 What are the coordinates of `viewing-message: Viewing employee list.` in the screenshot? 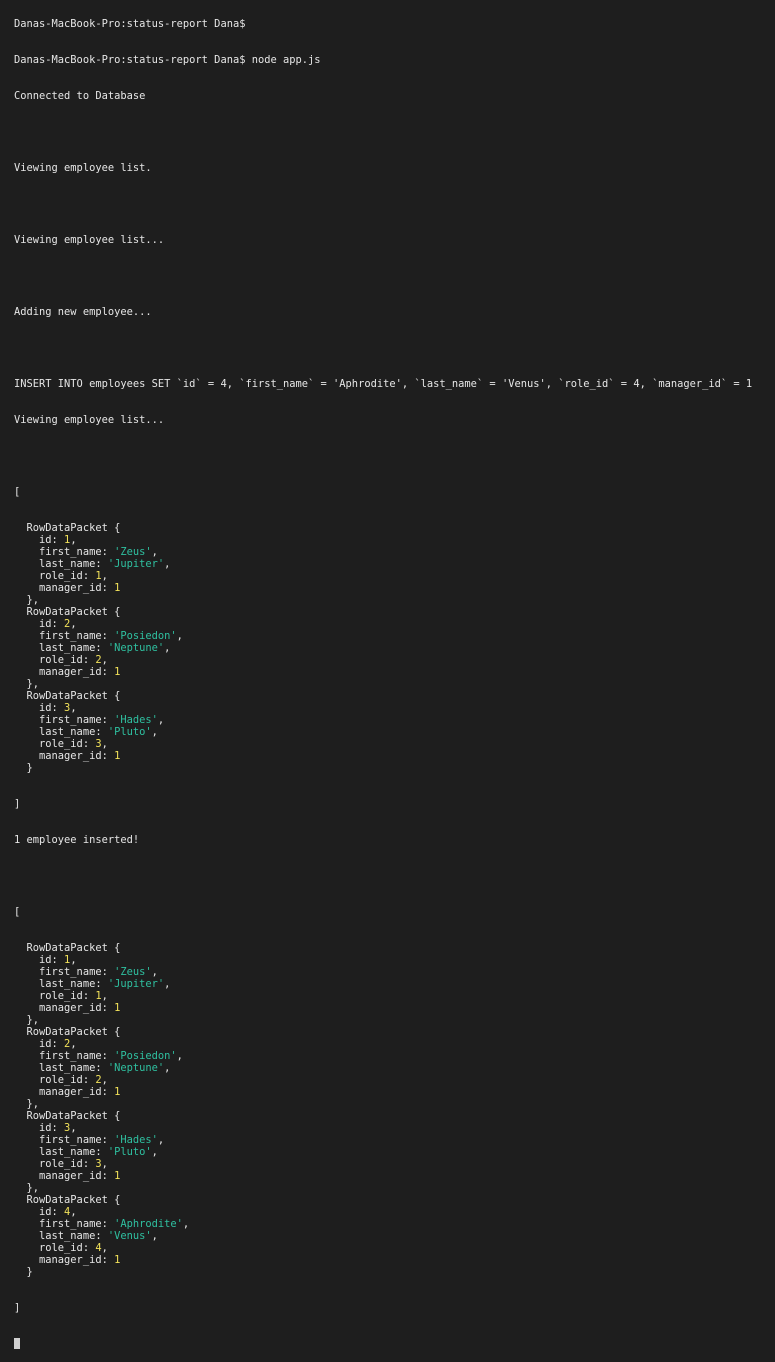 It's located at (83, 168).